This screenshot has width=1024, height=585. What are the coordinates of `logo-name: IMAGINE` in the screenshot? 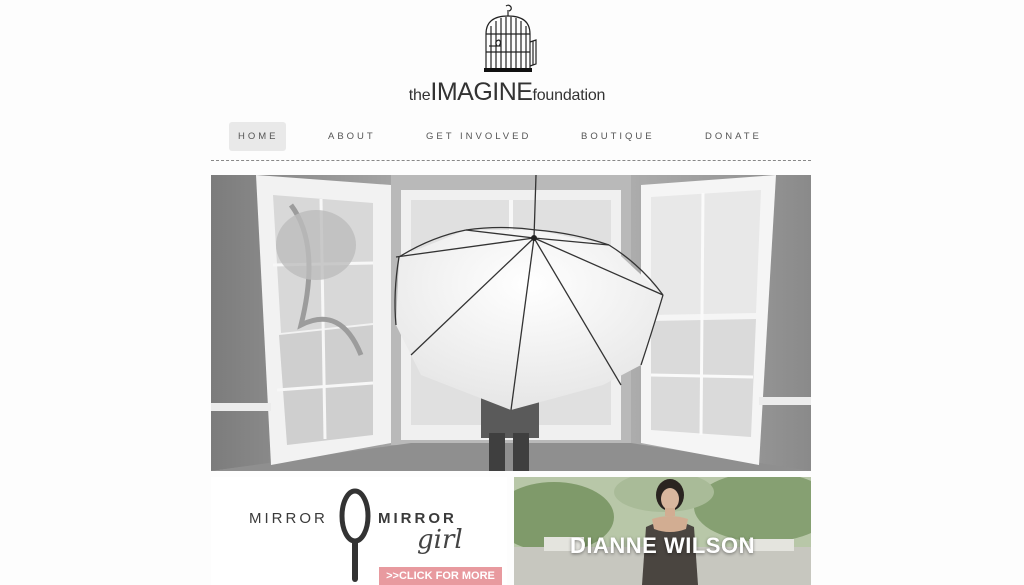 It's located at (481, 92).